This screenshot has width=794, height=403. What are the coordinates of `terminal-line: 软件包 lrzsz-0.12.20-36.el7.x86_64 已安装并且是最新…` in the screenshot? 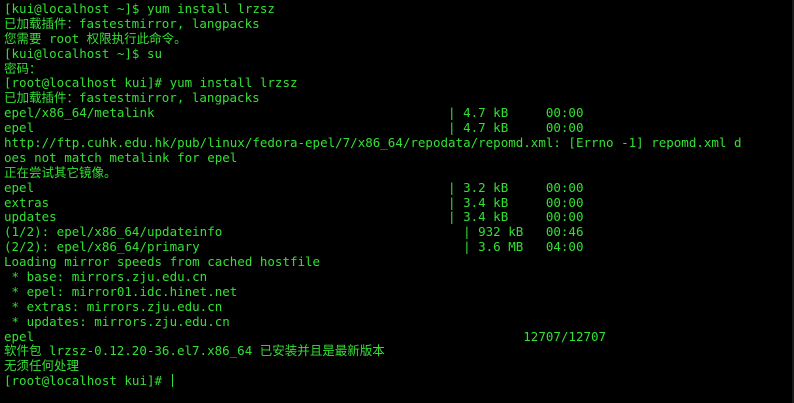 It's located at (194, 351).